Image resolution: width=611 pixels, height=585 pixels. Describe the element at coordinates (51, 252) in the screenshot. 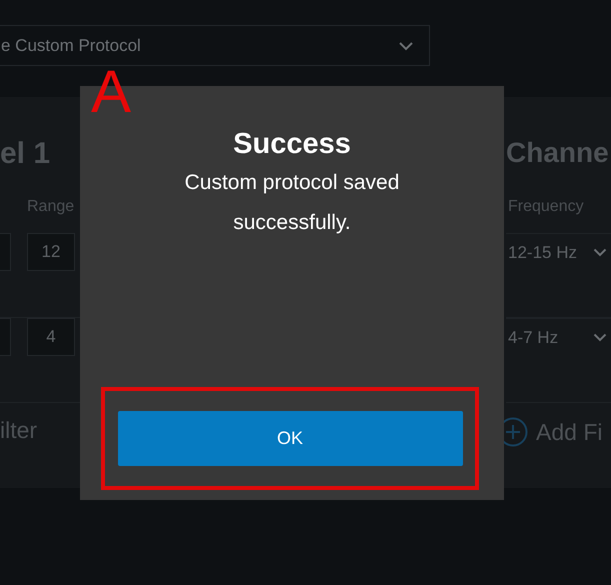

I see `input-field: 12` at that location.